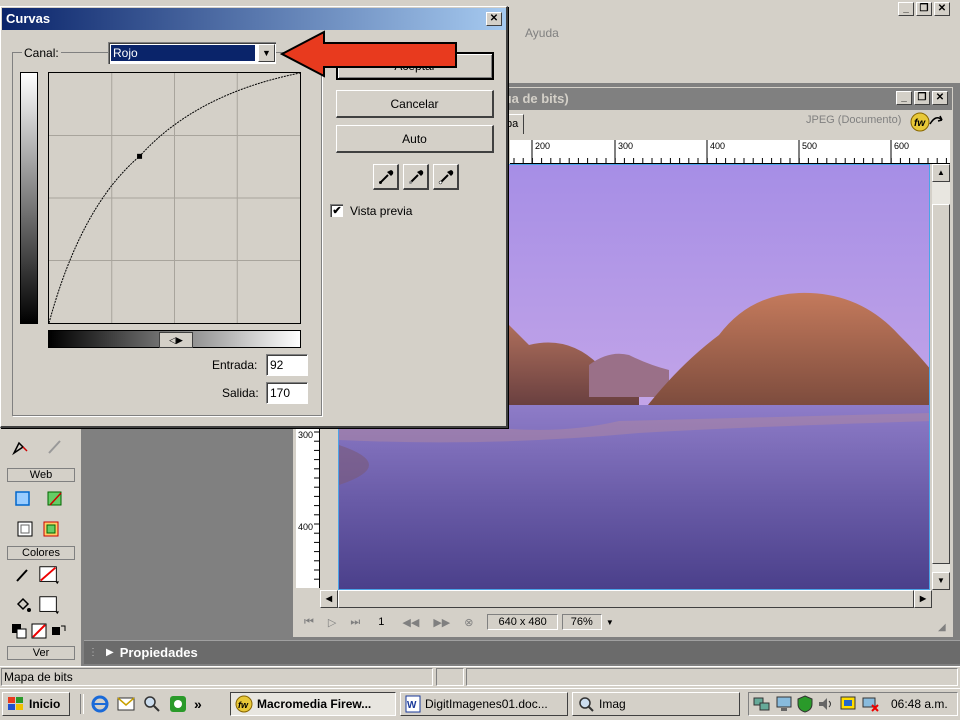 The height and width of the screenshot is (720, 960). I want to click on last-frame-icon: ⏭, so click(355, 622).